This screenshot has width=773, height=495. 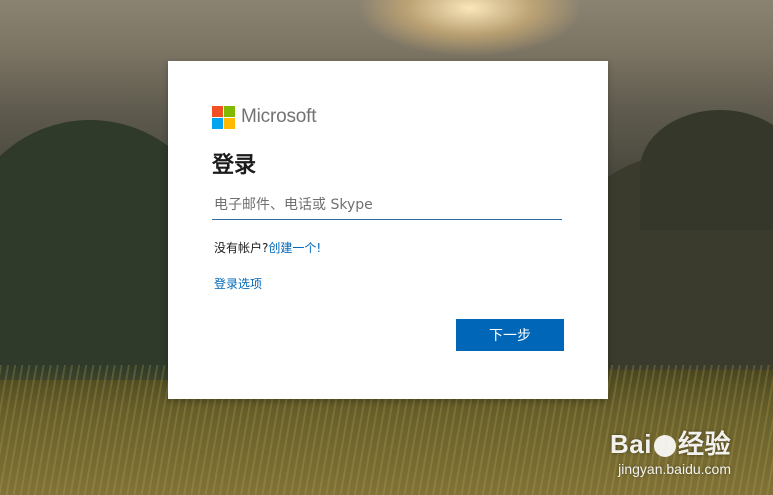 What do you see at coordinates (279, 116) in the screenshot?
I see `brand-name: Microsoft` at bounding box center [279, 116].